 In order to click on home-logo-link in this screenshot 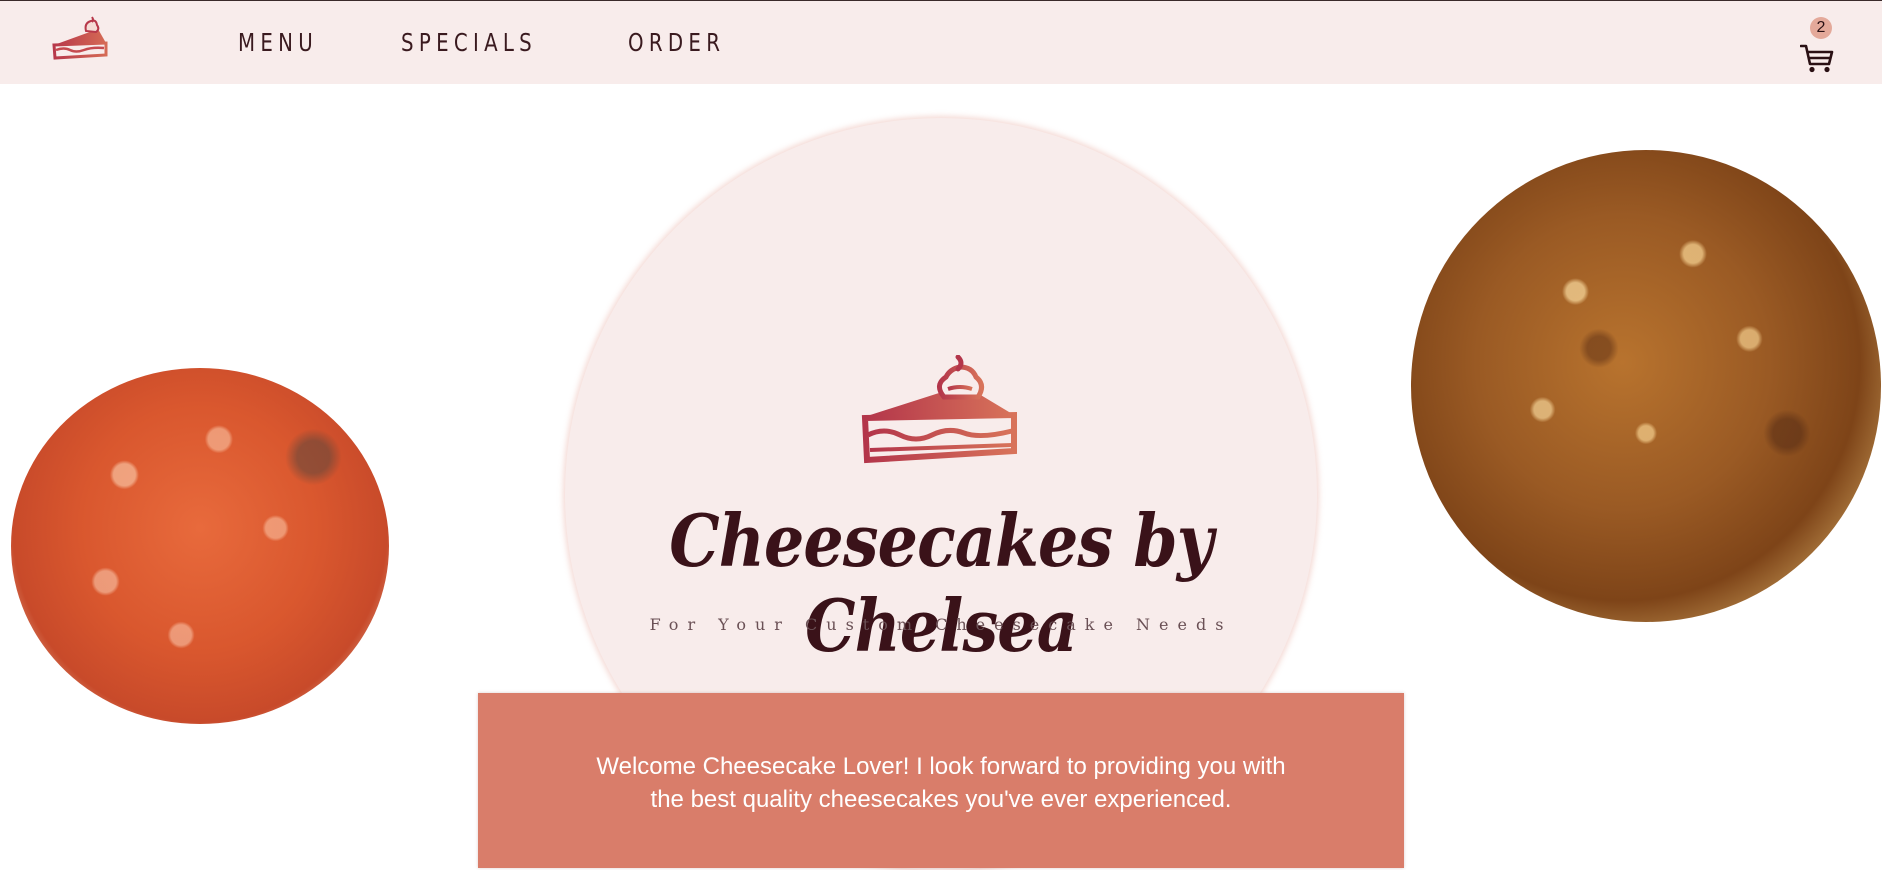, I will do `click(81, 39)`.